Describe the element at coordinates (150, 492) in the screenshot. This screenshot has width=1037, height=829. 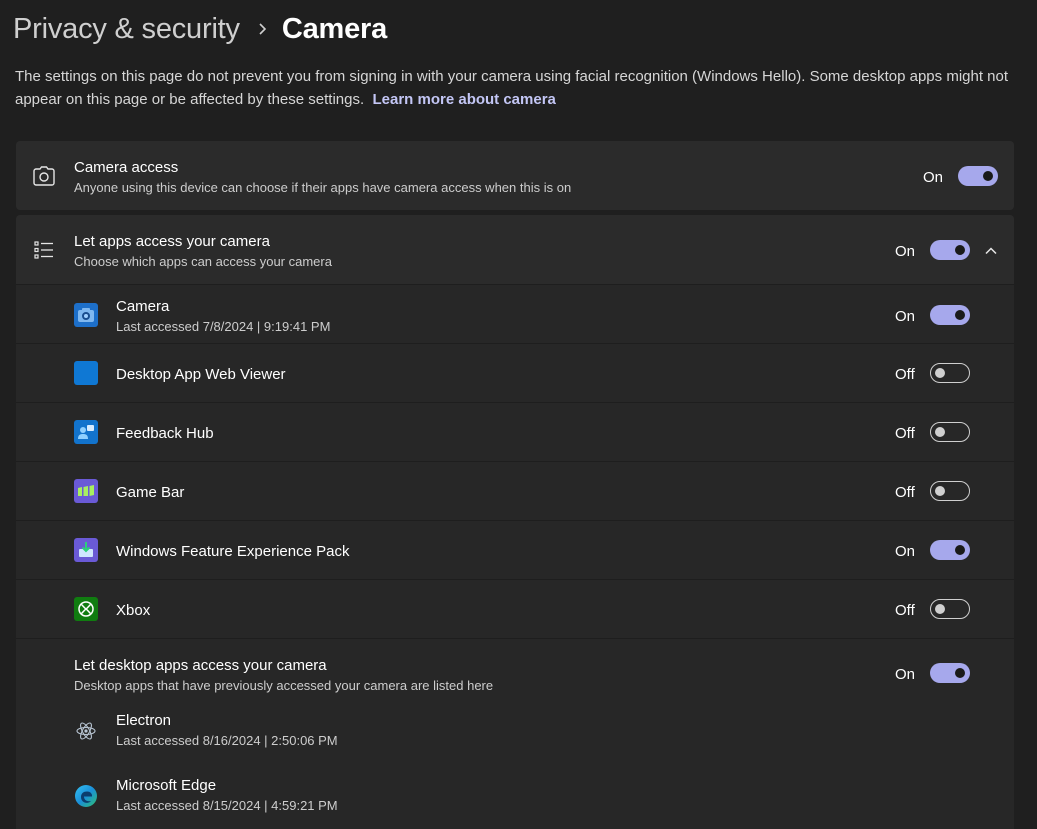
I see `app-name: Game Bar` at that location.